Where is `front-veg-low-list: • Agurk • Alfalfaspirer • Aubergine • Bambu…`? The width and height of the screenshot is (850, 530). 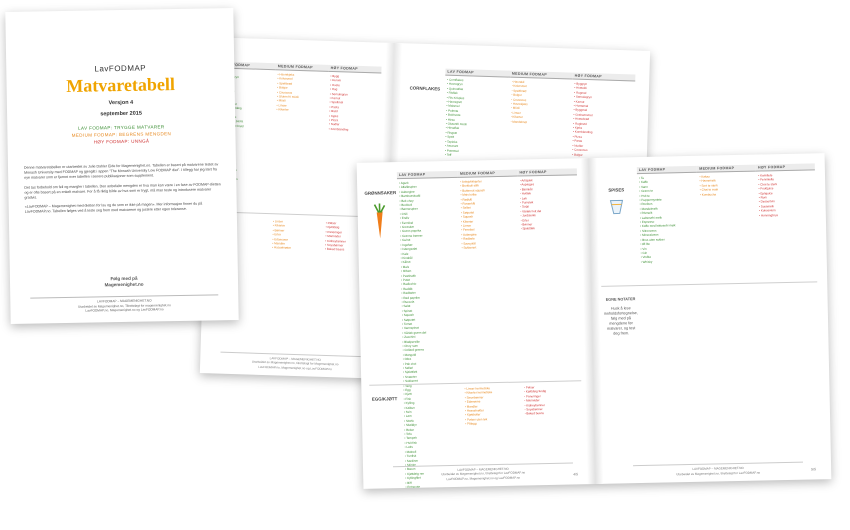
front-veg-low-list: • Agurk • Alfalfaspirer • Aubergine • Bambu… is located at coordinates (429, 284).